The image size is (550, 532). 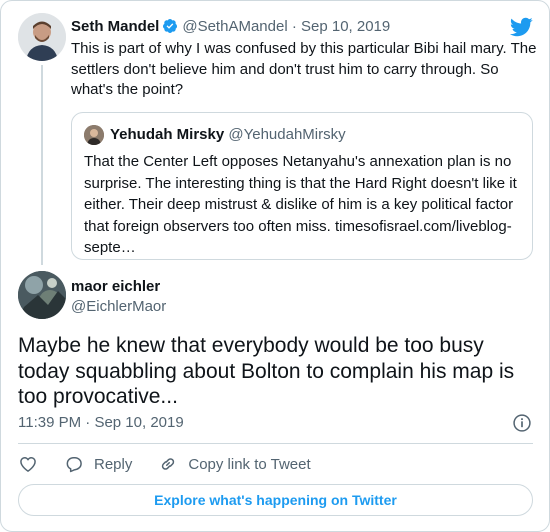 I want to click on avatar-yehudah-mirsky, so click(x=94, y=135).